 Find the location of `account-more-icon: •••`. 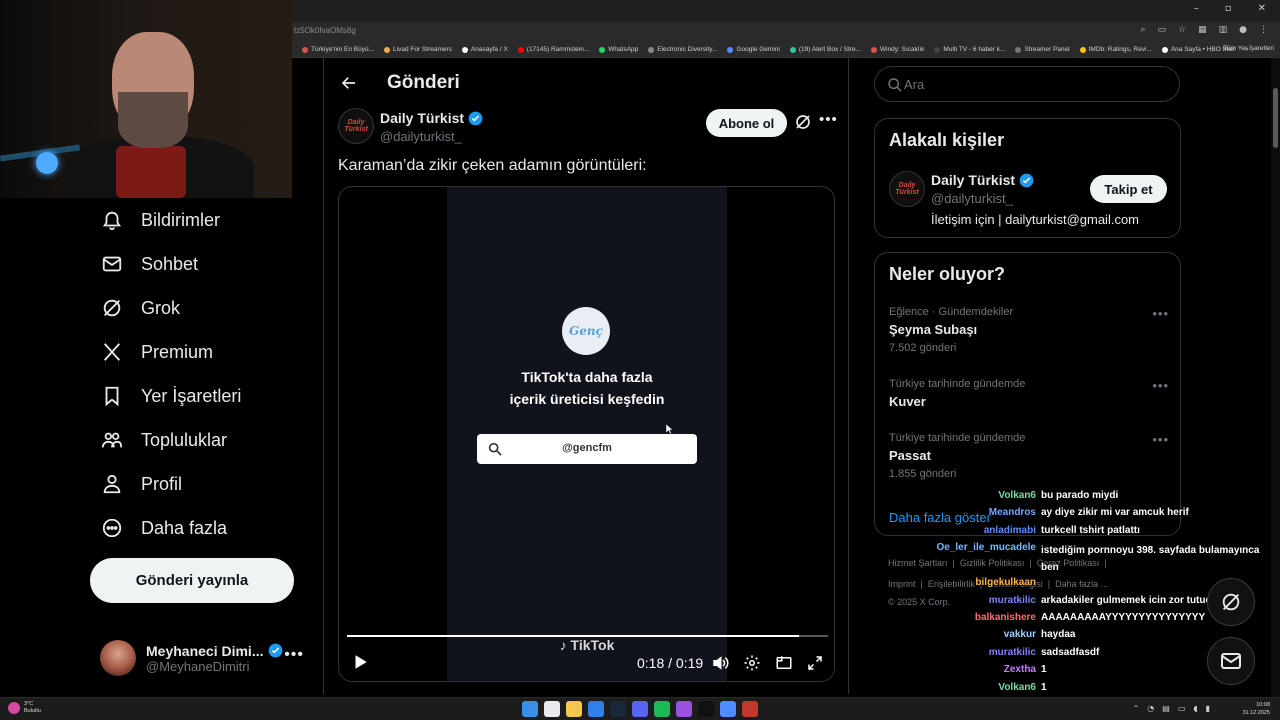

account-more-icon: ••• is located at coordinates (294, 655).